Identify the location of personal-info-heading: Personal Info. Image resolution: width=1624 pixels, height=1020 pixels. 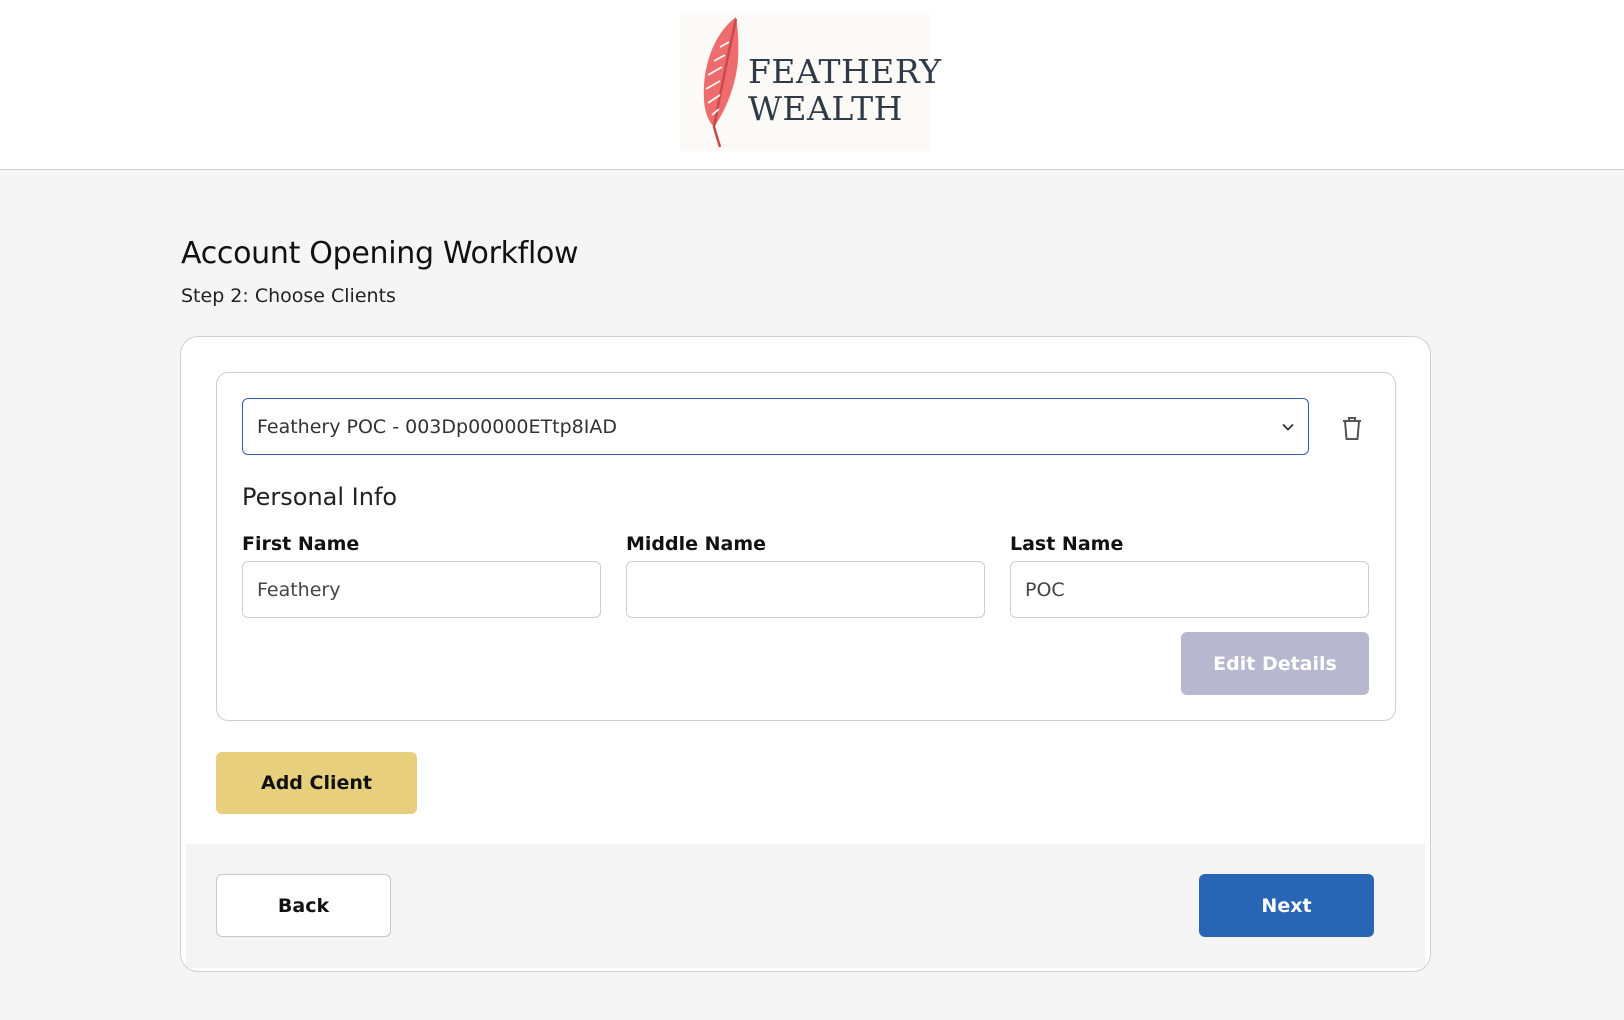
(320, 497).